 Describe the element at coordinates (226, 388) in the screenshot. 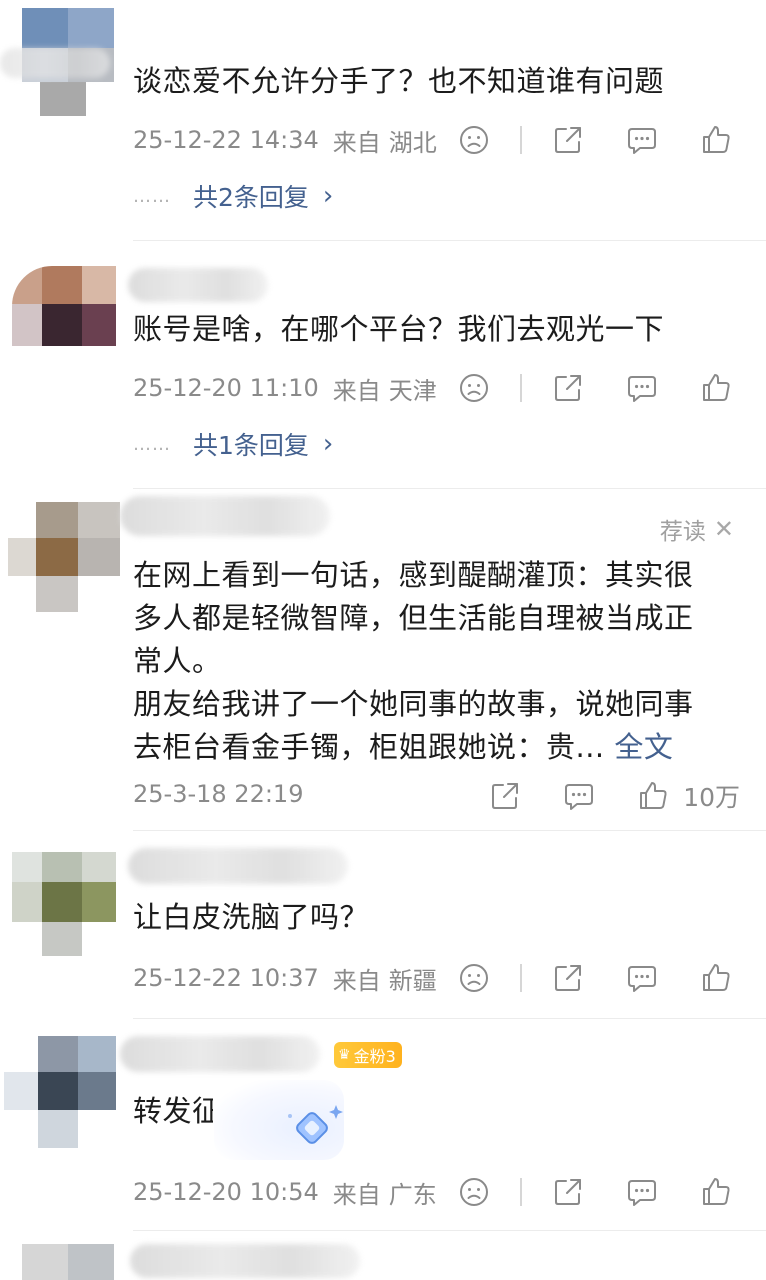

I see `comment-time: 25-12-20 11:10` at that location.